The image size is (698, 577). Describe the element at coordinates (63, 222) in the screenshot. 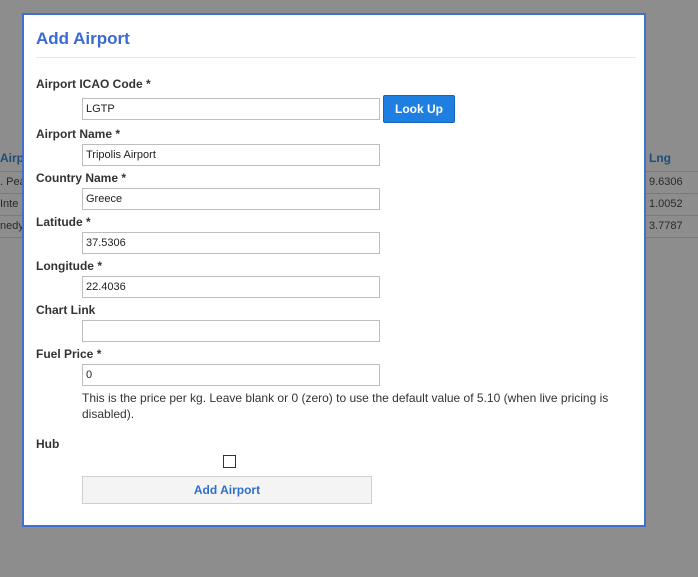

I see `latitude-label: Latitude *` at that location.